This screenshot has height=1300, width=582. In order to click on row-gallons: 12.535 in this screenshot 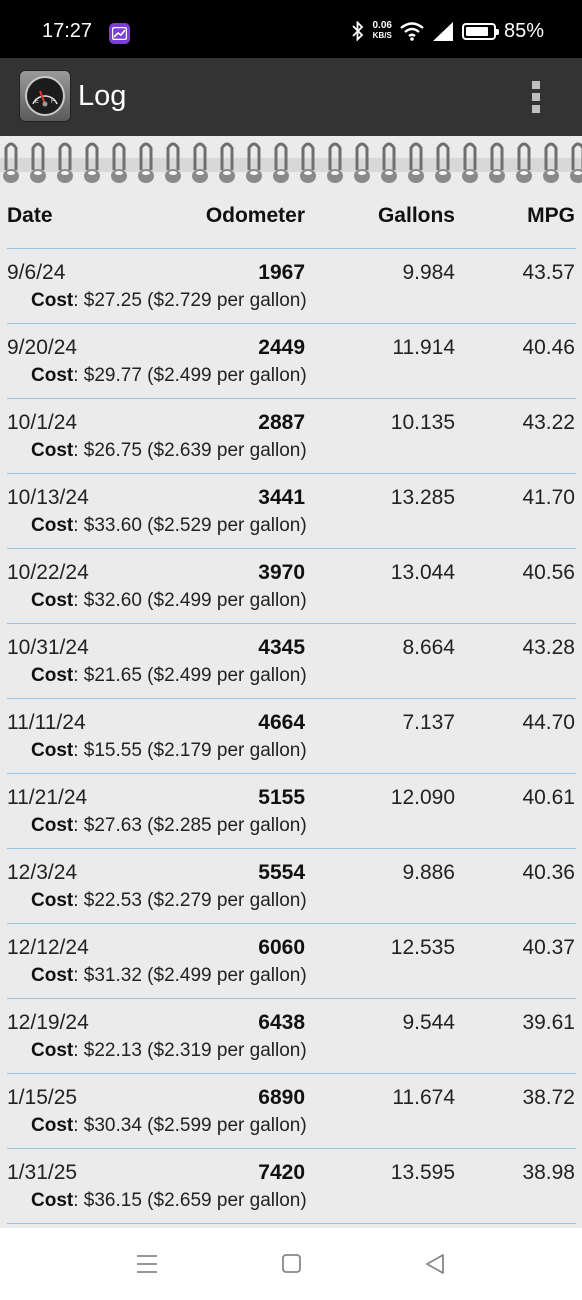, I will do `click(422, 947)`.